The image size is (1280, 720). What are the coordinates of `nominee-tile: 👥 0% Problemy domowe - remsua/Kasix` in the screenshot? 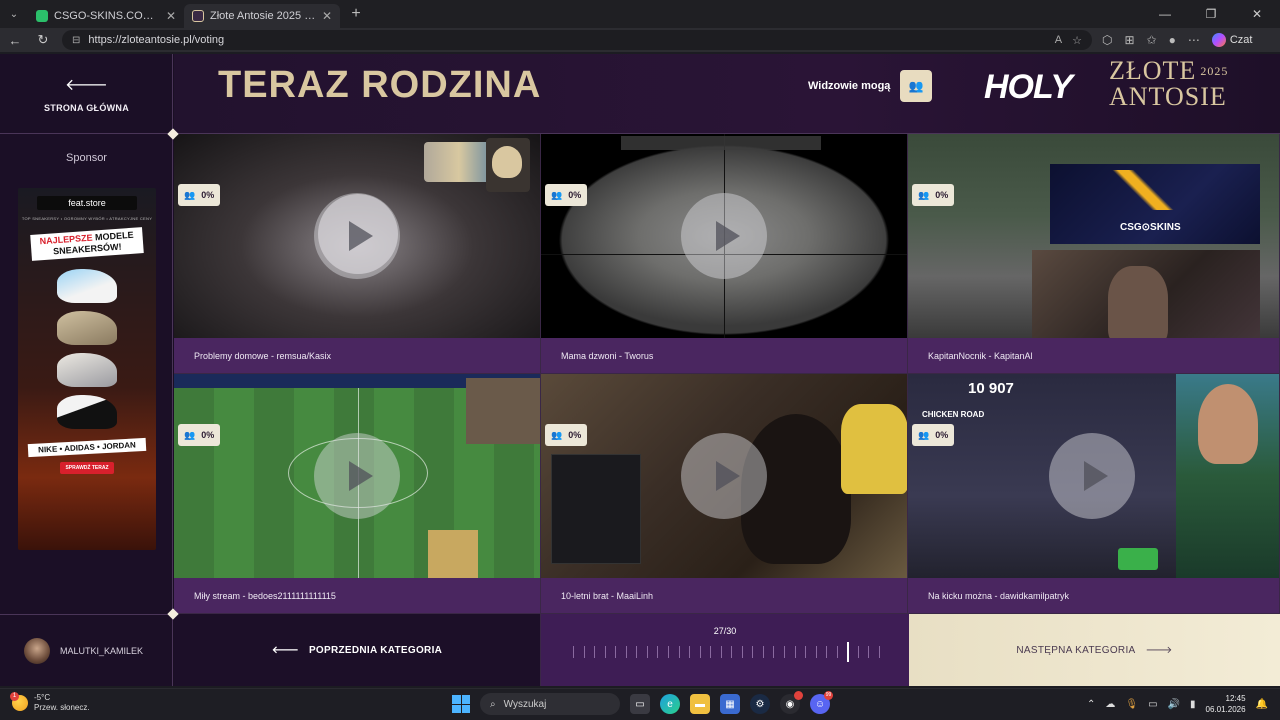 It's located at (357, 254).